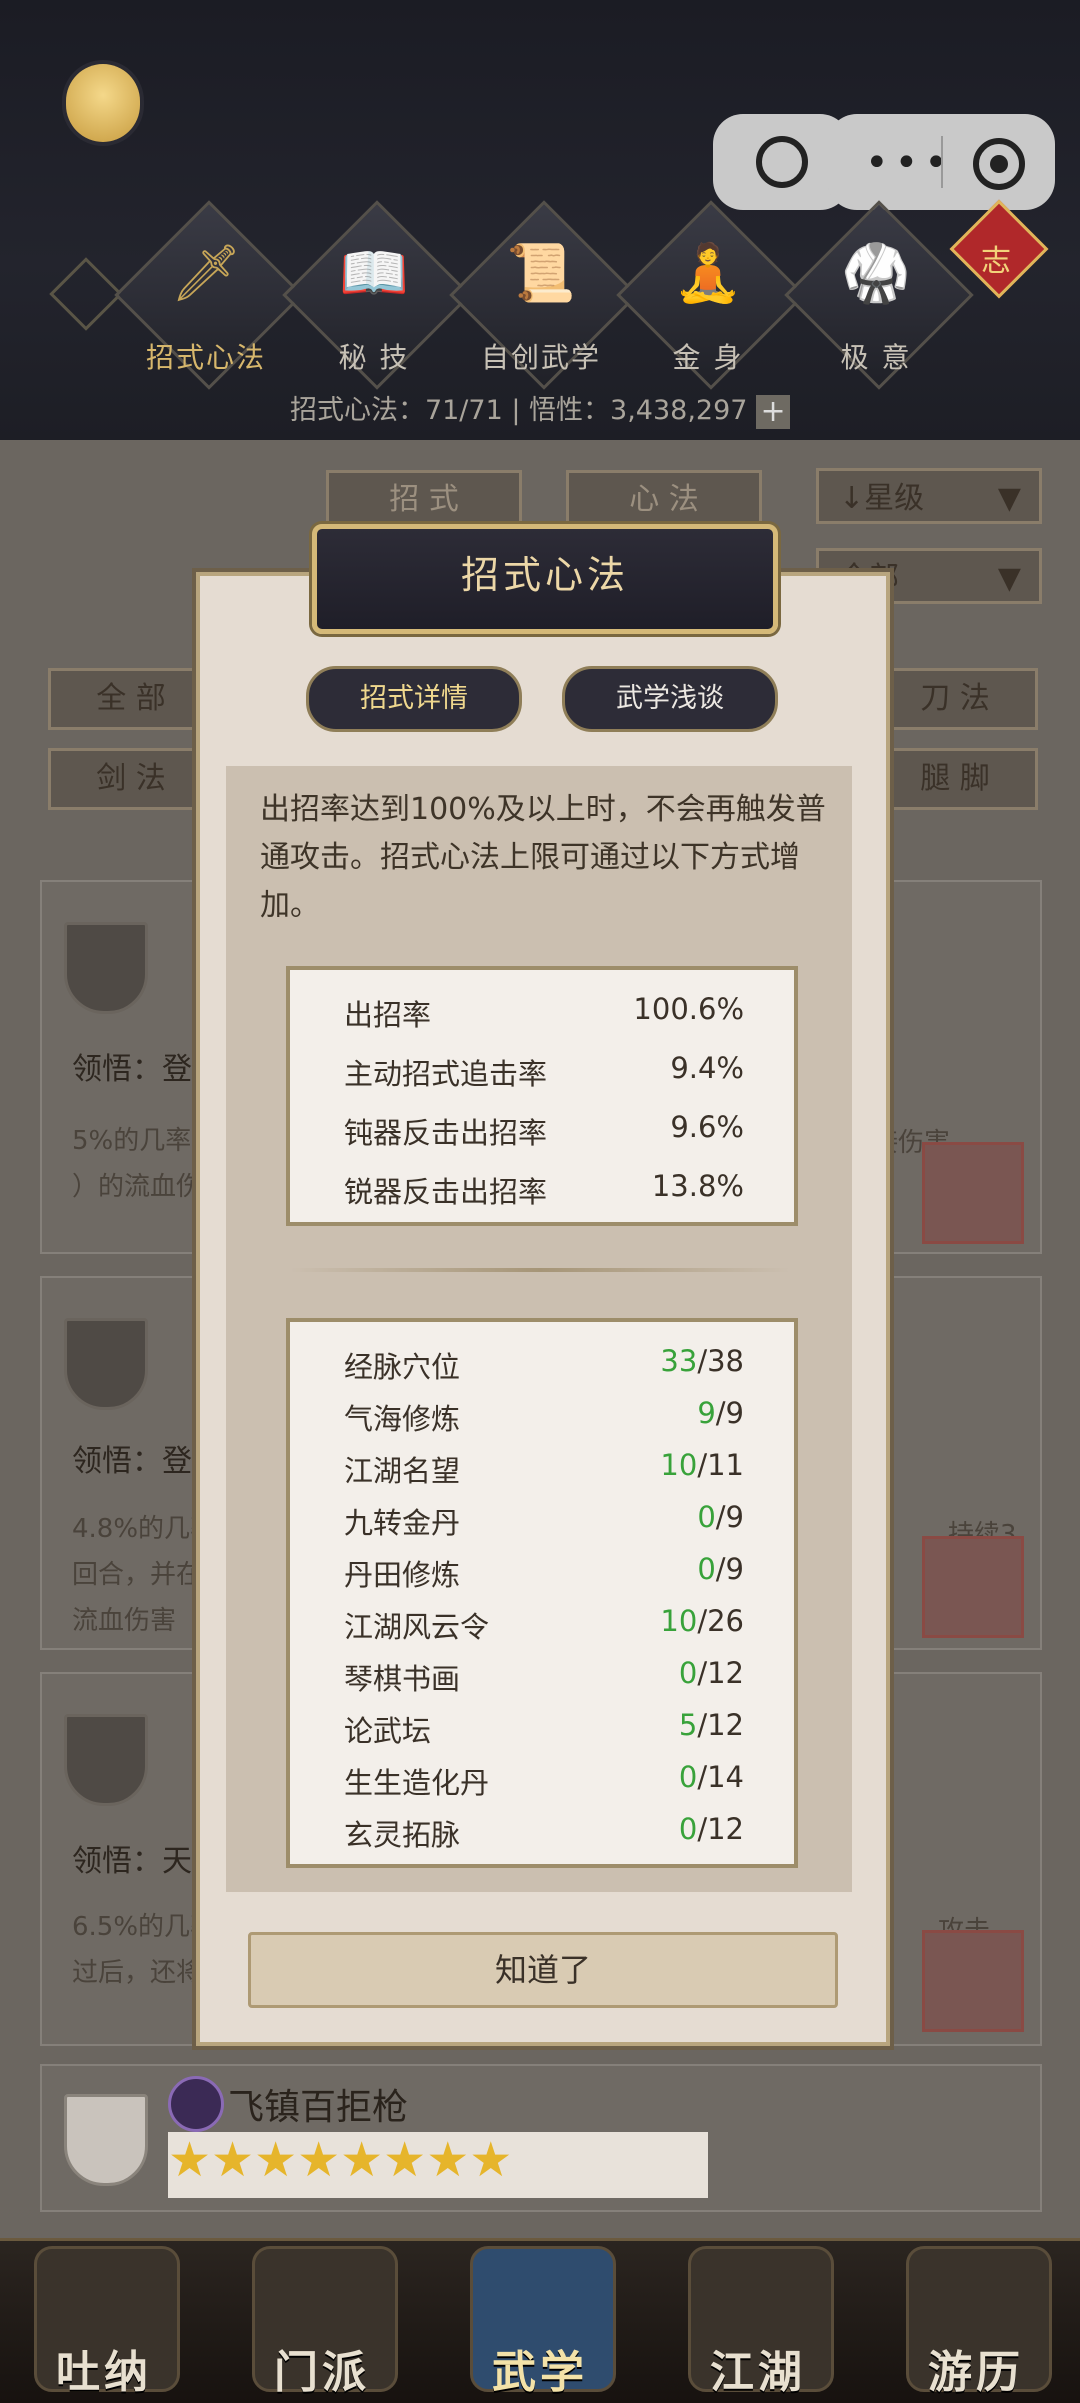  Describe the element at coordinates (132, 1861) in the screenshot. I see `card-lingwu: 领悟：天` at that location.